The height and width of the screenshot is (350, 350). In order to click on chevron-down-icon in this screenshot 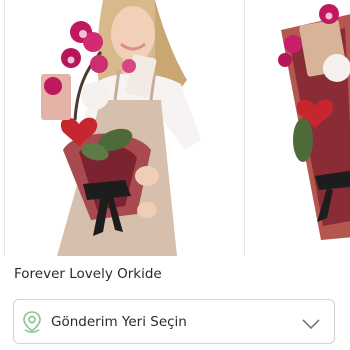, I will do `click(311, 322)`.